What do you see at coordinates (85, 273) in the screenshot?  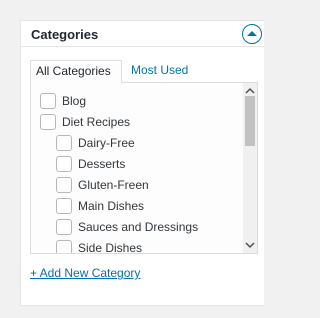 I see `add-new-category-link: + Add New Category` at bounding box center [85, 273].